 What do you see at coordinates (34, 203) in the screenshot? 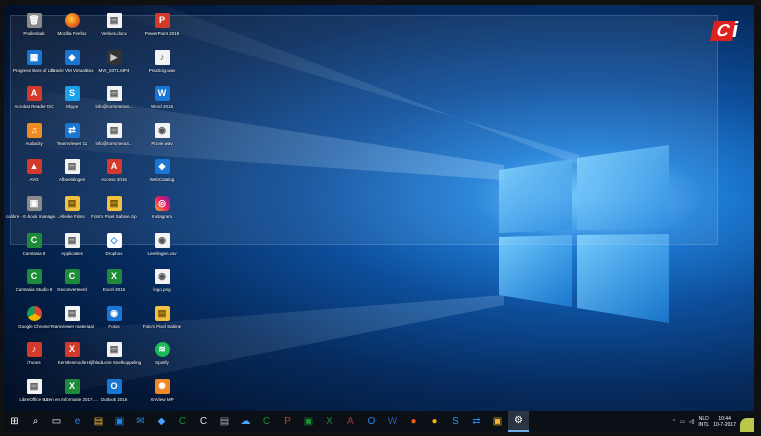
I see `app-icon: ▣` at bounding box center [34, 203].